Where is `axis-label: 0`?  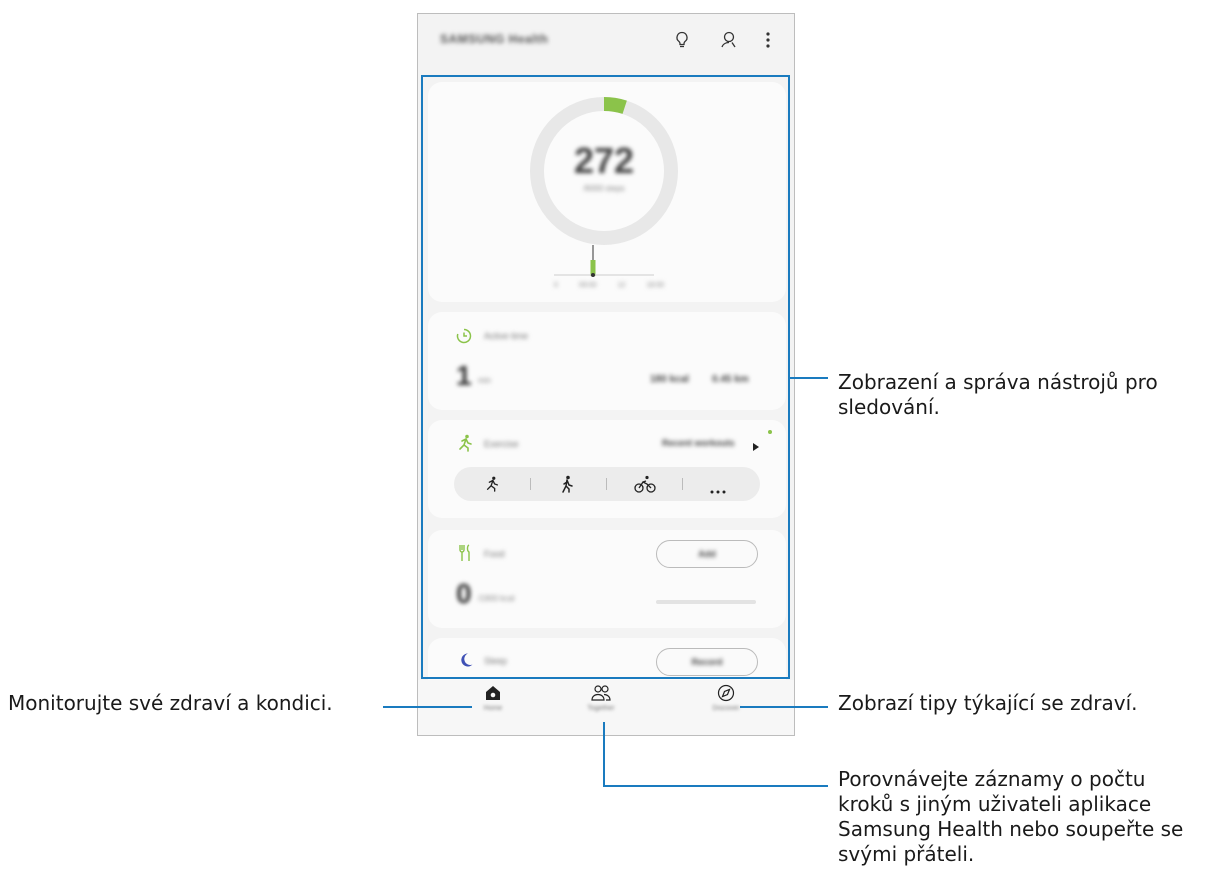 axis-label: 0 is located at coordinates (556, 285).